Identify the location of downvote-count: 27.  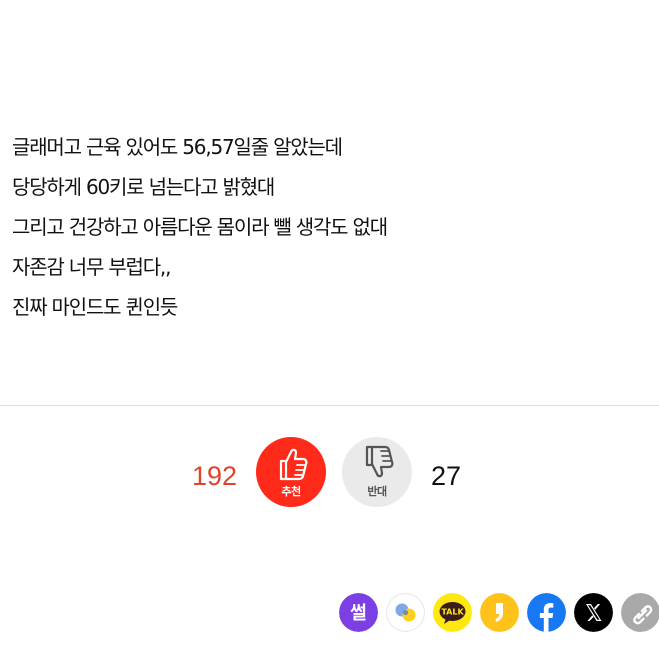
(446, 476).